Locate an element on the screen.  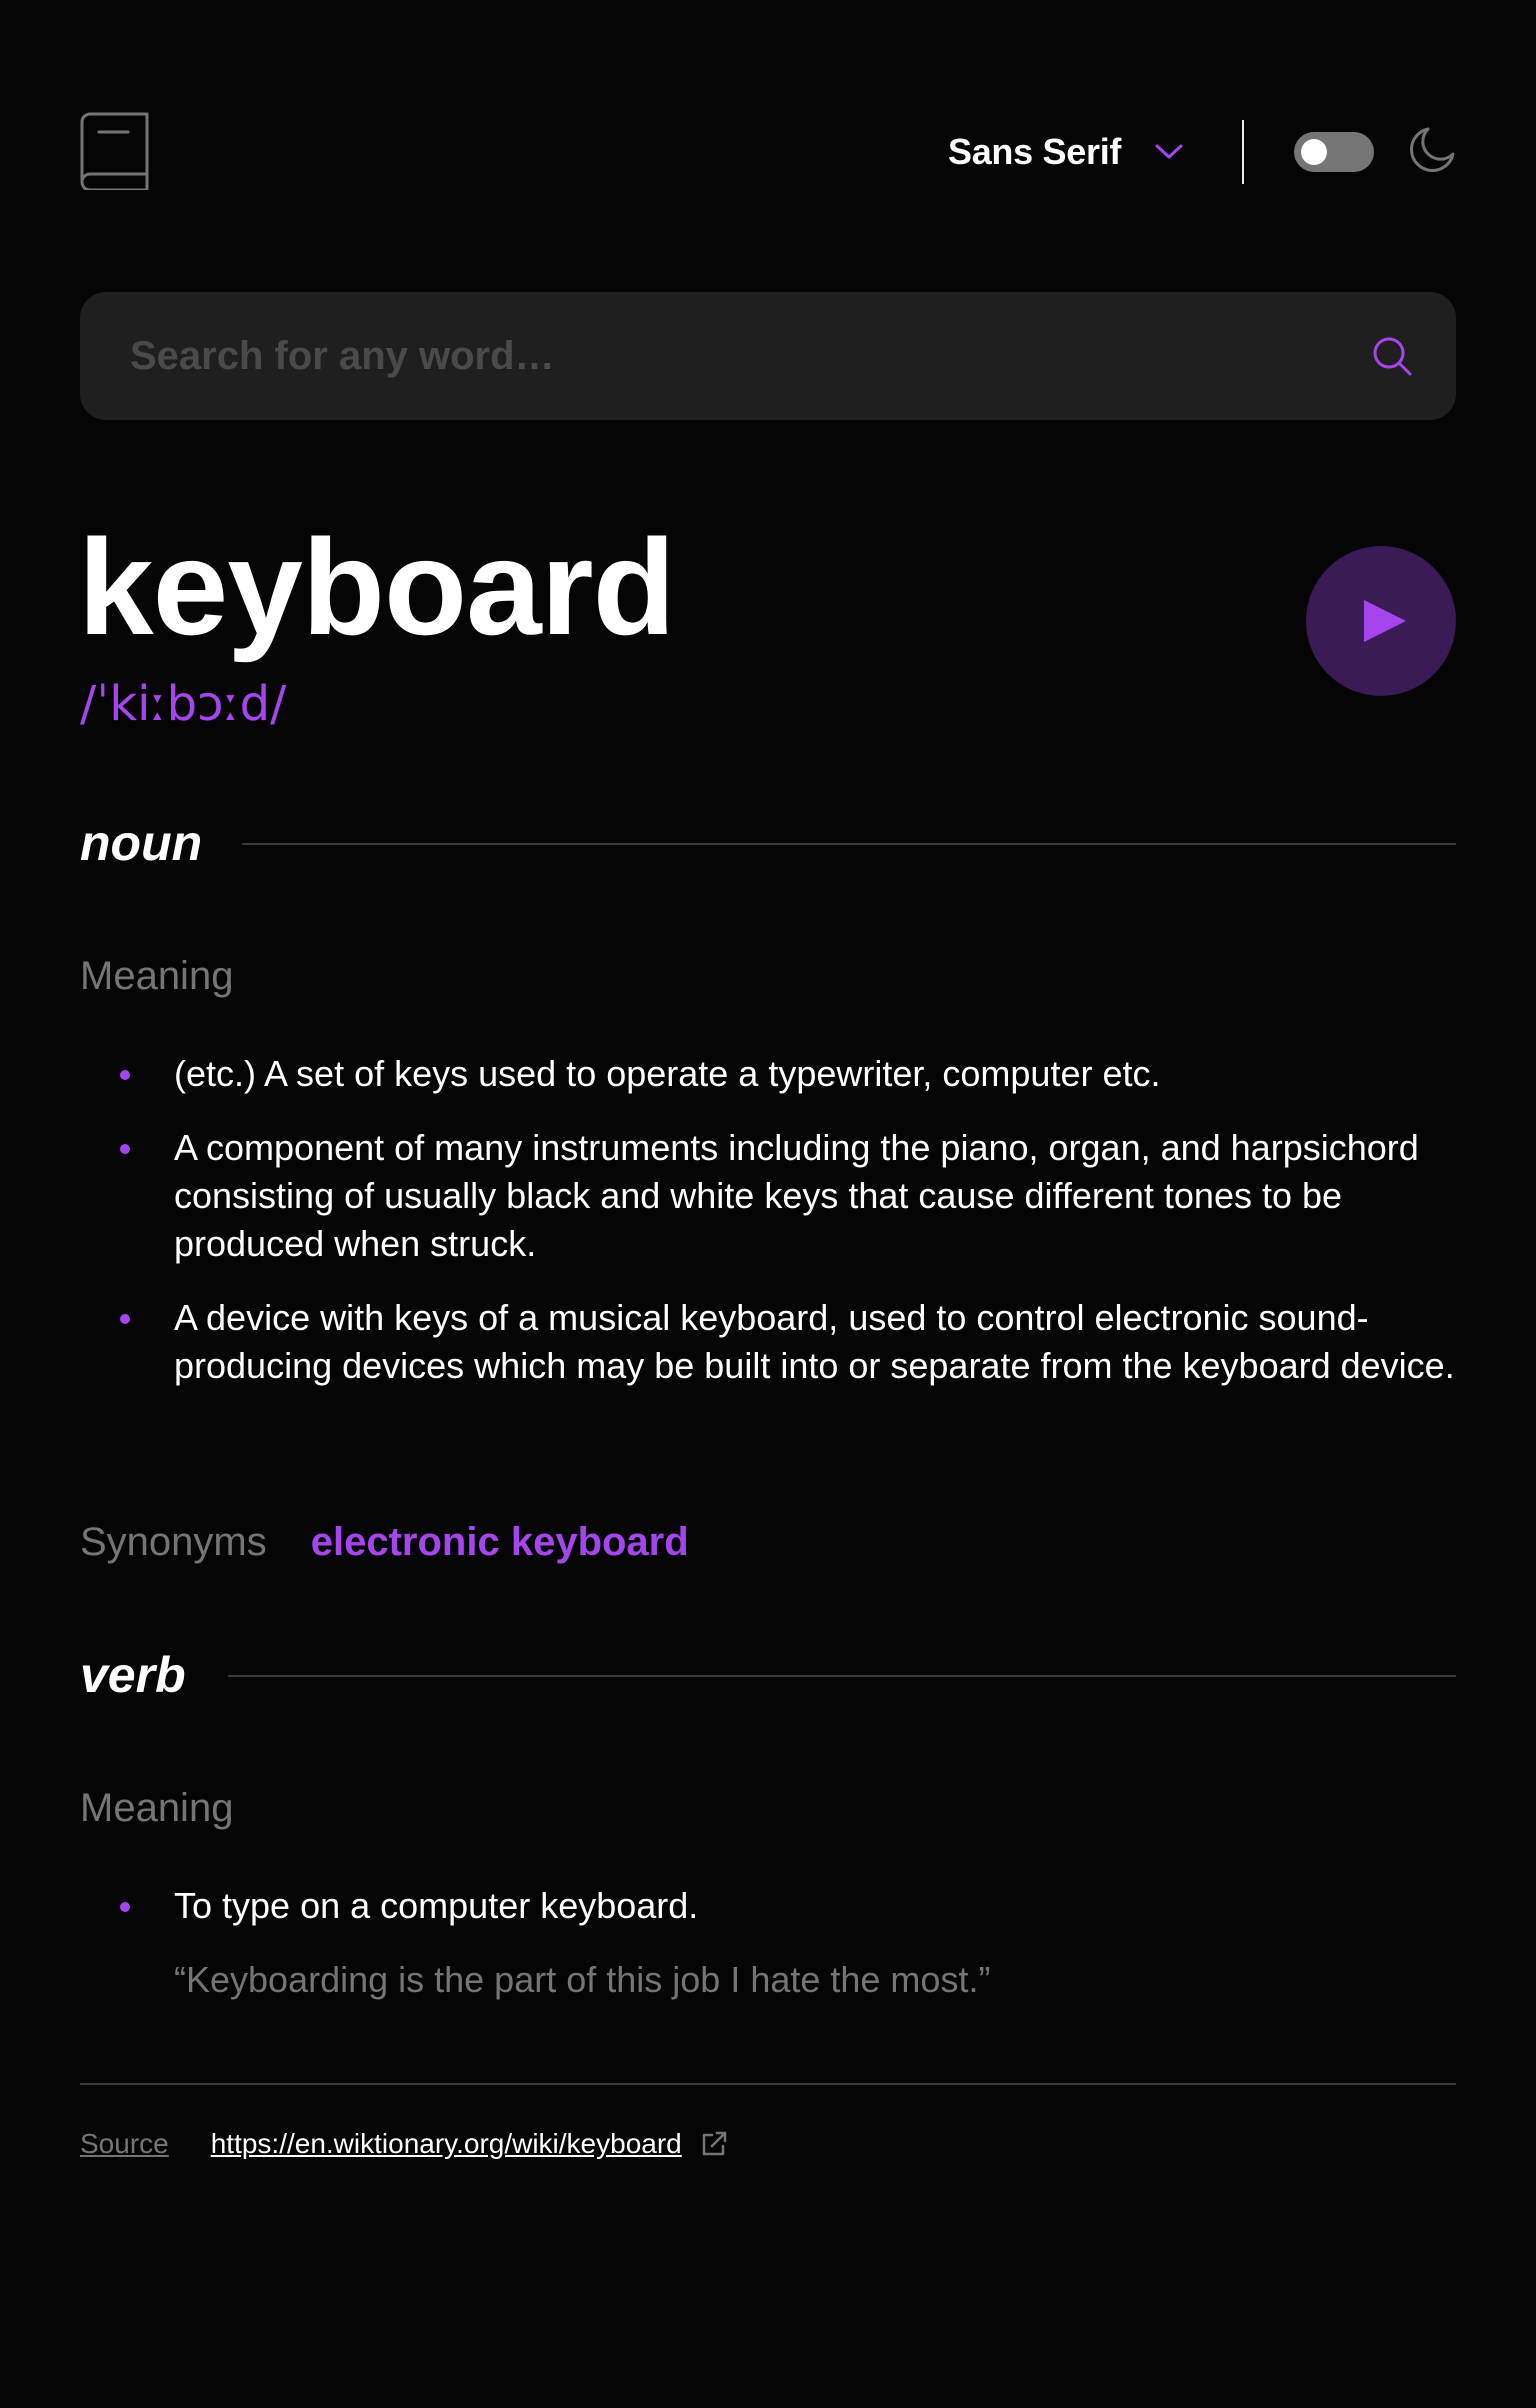
noun-heading: noun is located at coordinates (768, 843).